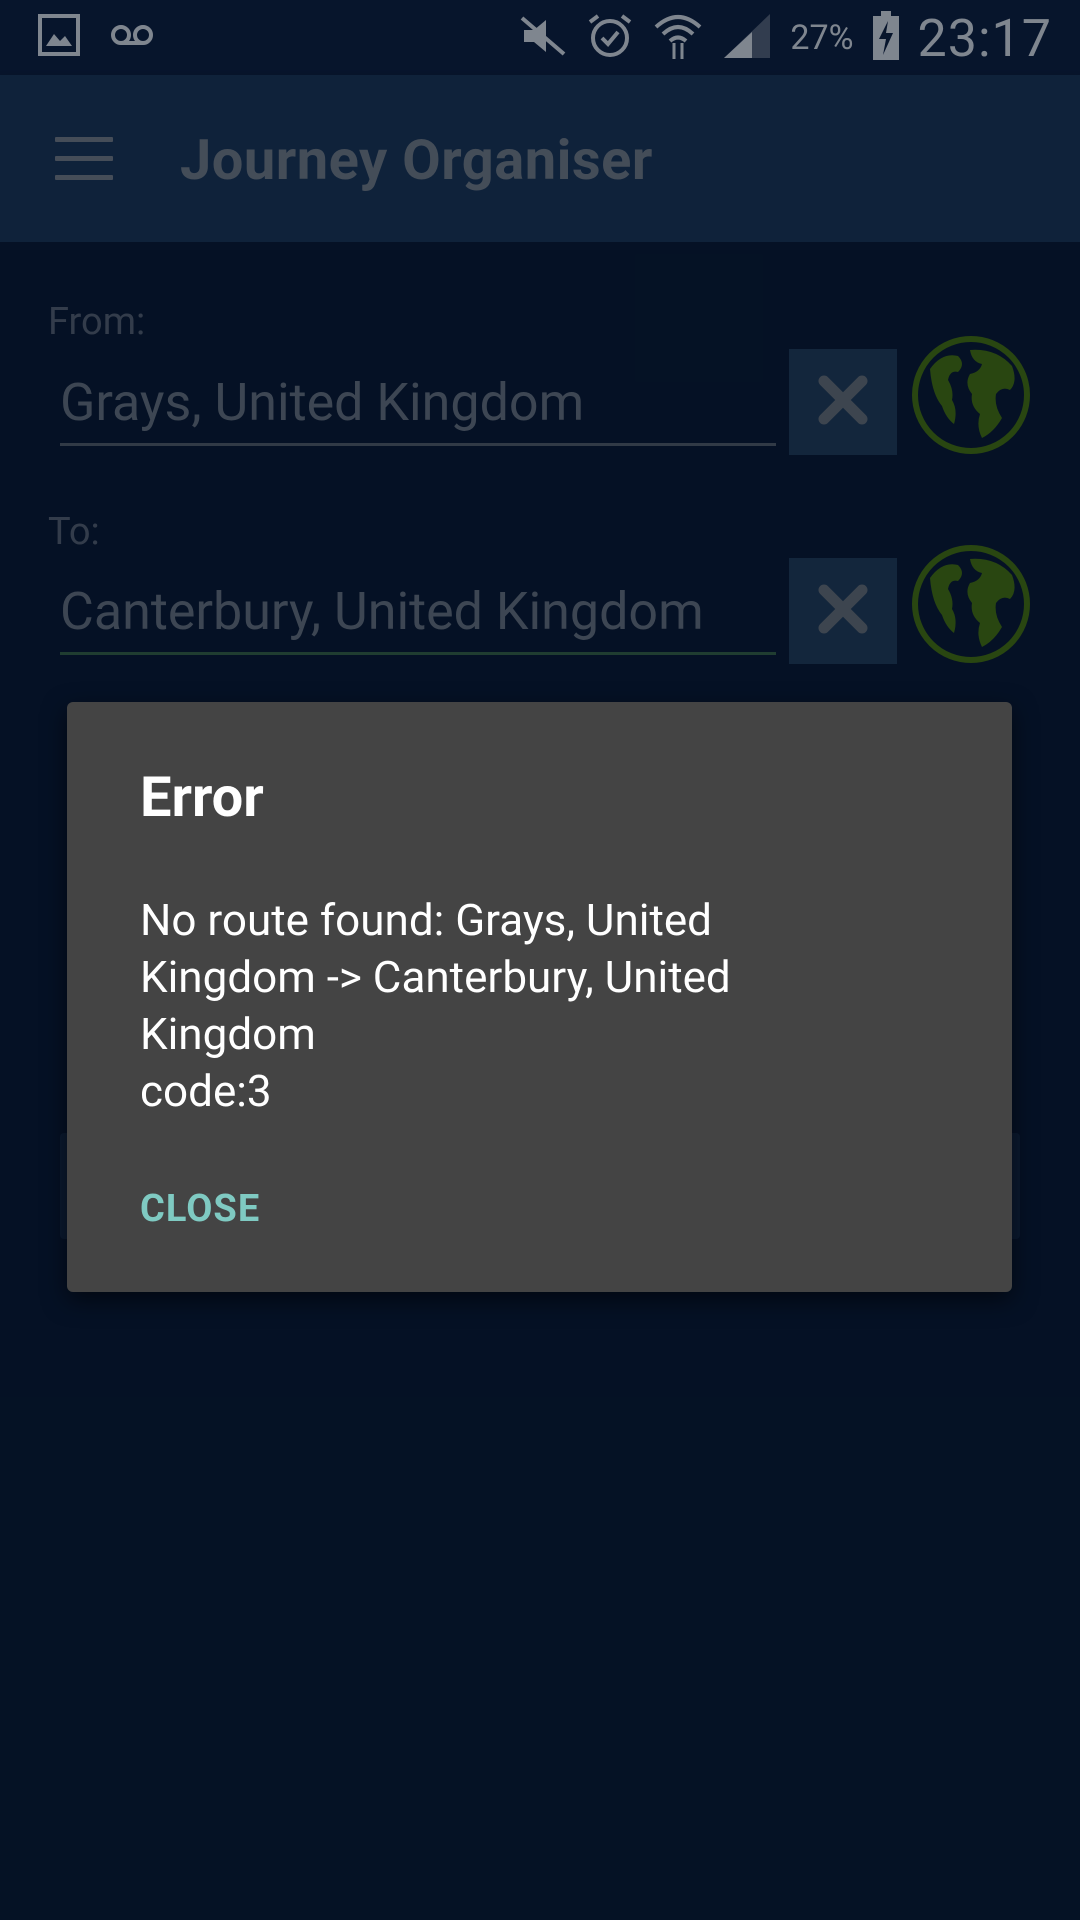 The image size is (1080, 1920). What do you see at coordinates (200, 1209) in the screenshot?
I see `close-button: CLOSE` at bounding box center [200, 1209].